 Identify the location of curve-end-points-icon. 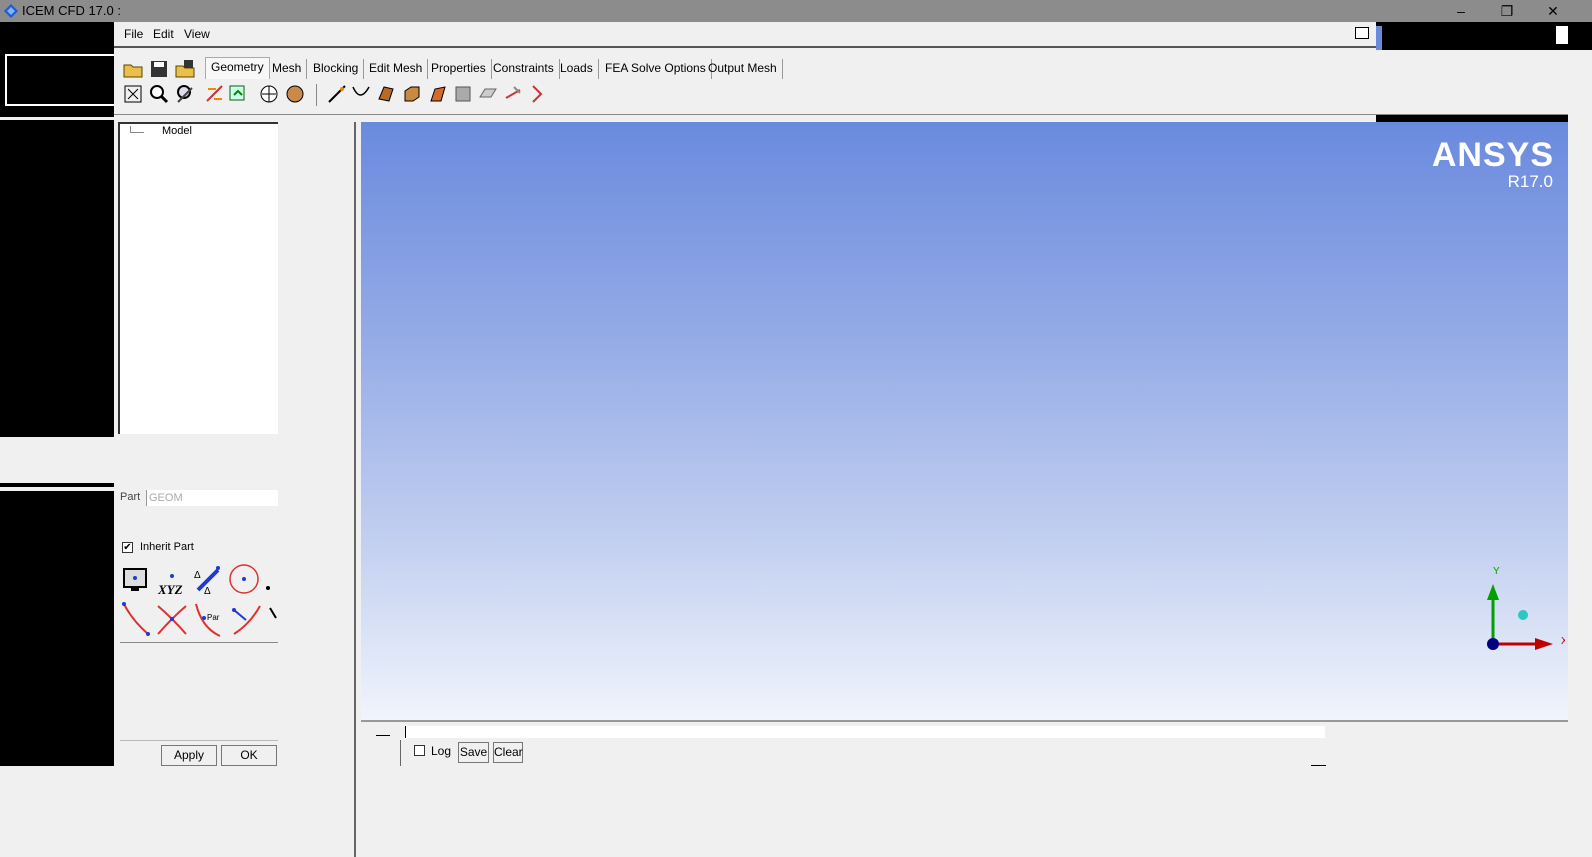
(137, 619).